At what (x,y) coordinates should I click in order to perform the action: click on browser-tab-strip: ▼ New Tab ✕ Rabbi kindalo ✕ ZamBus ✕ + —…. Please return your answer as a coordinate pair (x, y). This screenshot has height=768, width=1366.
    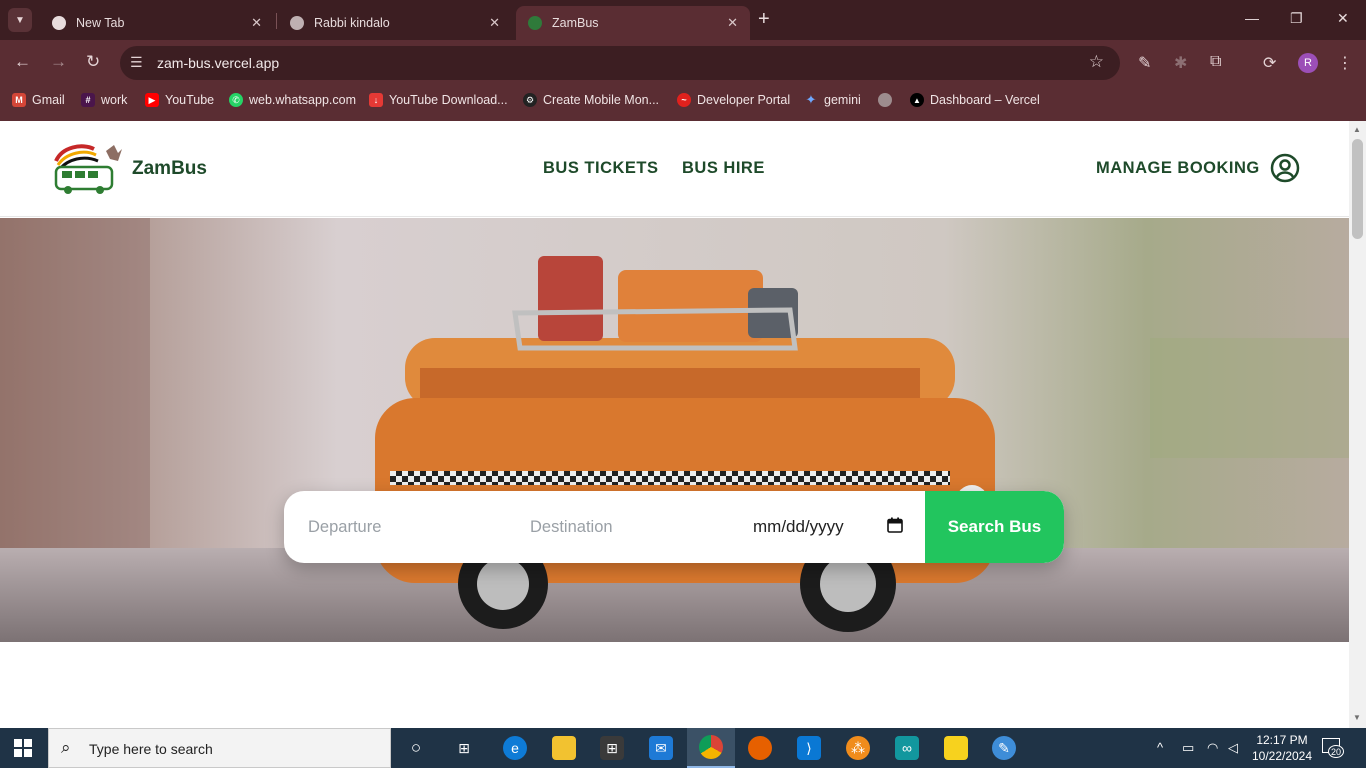
    Looking at the image, I should click on (683, 20).